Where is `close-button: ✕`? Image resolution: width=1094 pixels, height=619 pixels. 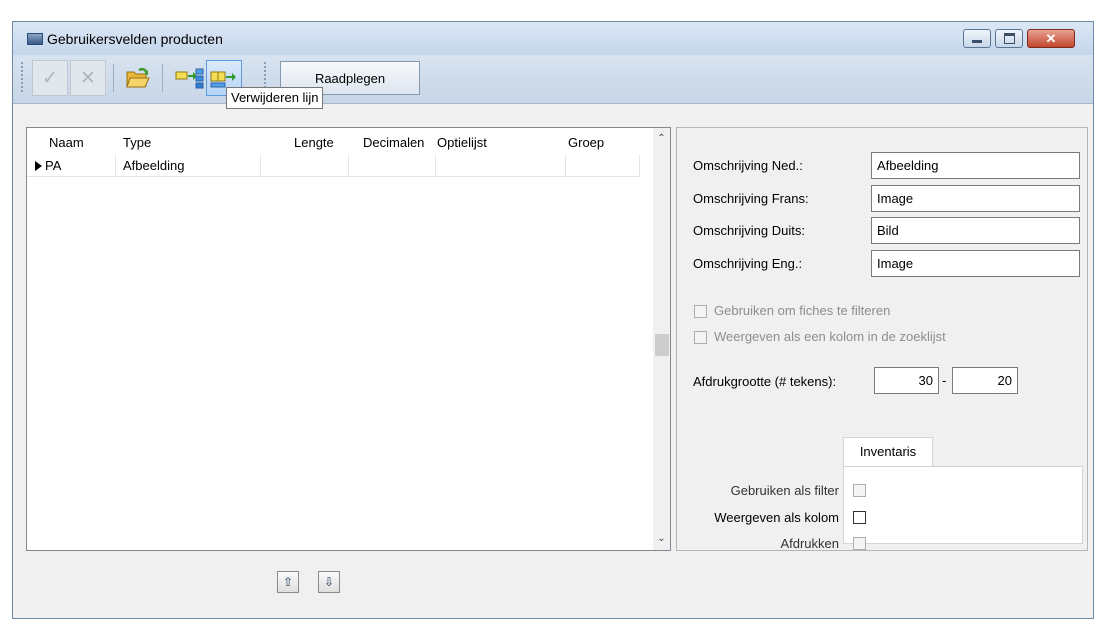
close-button: ✕ is located at coordinates (1051, 38).